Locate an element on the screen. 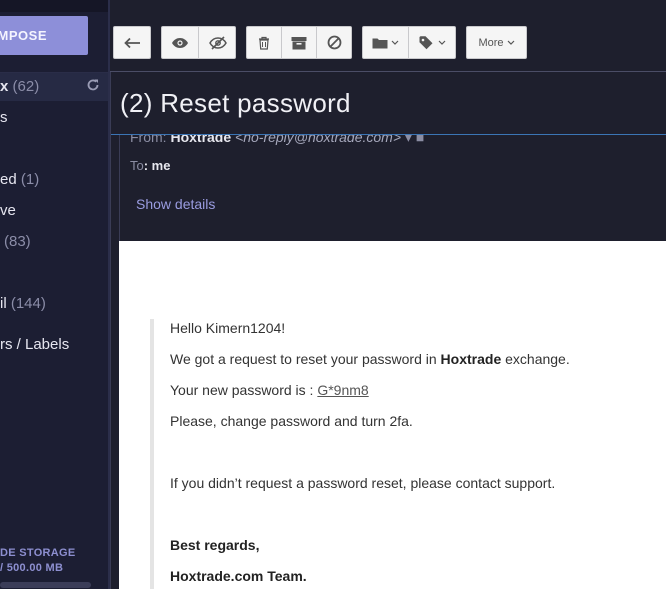  sidebar-item-folder: il (144) is located at coordinates (23, 304).